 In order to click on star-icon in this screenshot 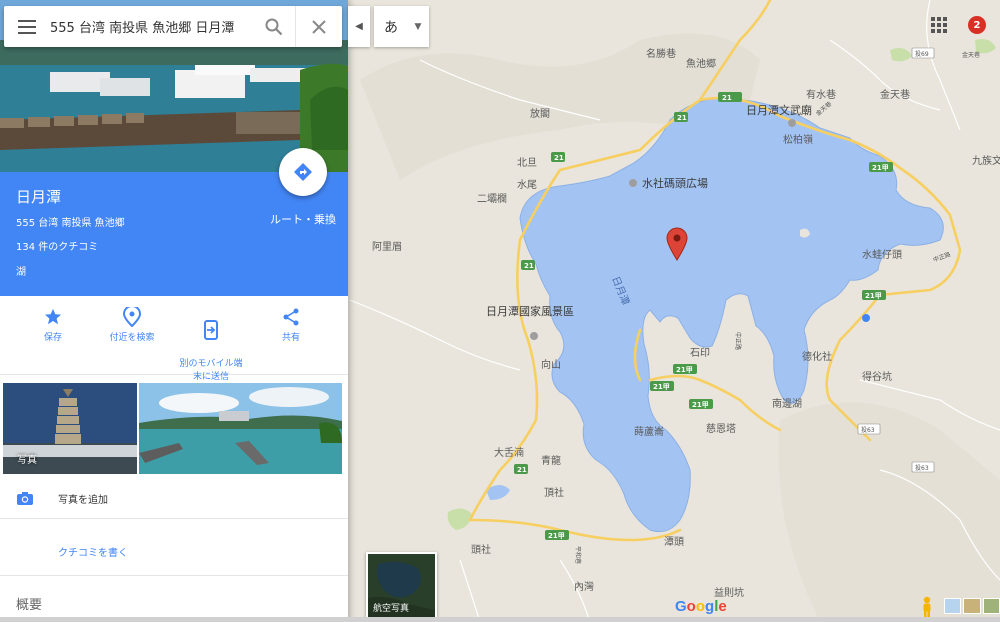, I will do `click(53, 316)`.